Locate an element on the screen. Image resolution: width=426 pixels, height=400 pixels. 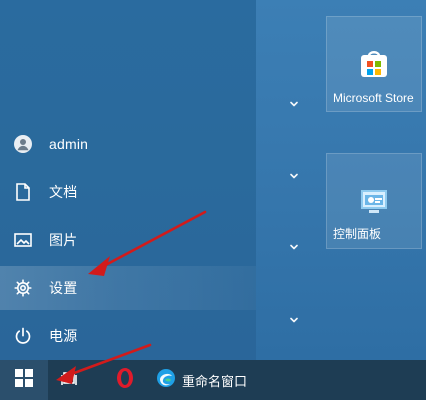
taskbar: 重命名窗口 is located at coordinates (213, 380).